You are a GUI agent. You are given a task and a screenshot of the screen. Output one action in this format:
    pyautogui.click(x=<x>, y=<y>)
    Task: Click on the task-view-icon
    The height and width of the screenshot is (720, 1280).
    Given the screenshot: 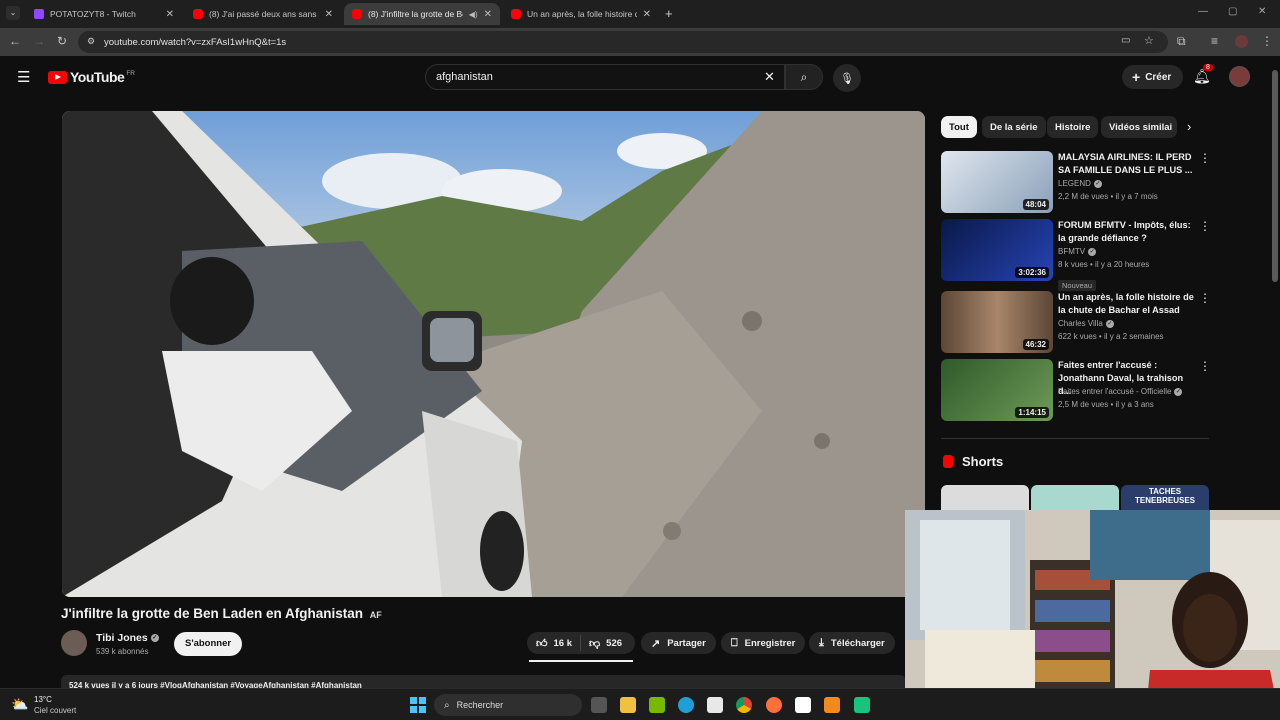 What is the action you would take?
    pyautogui.click(x=599, y=705)
    